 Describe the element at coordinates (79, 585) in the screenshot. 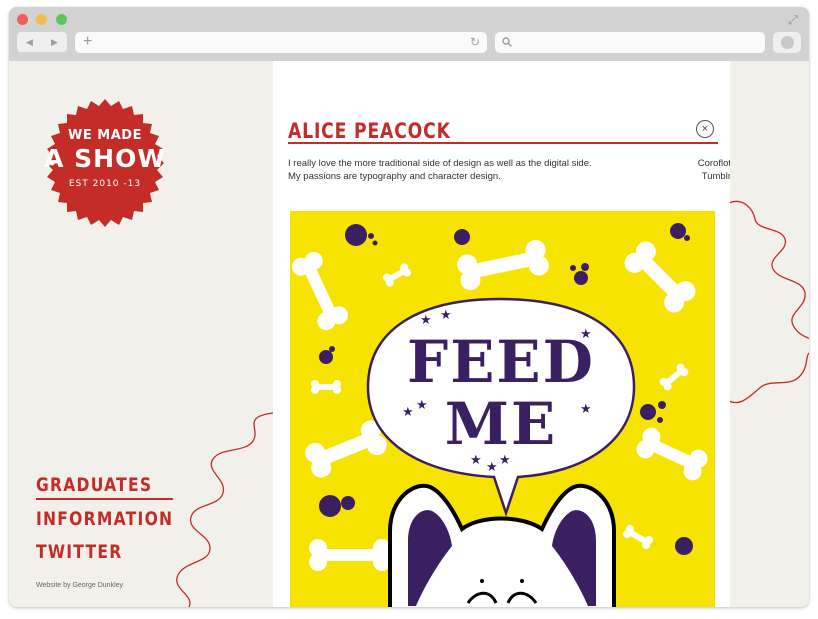

I see `site-credit: Website by George Dunkley` at that location.